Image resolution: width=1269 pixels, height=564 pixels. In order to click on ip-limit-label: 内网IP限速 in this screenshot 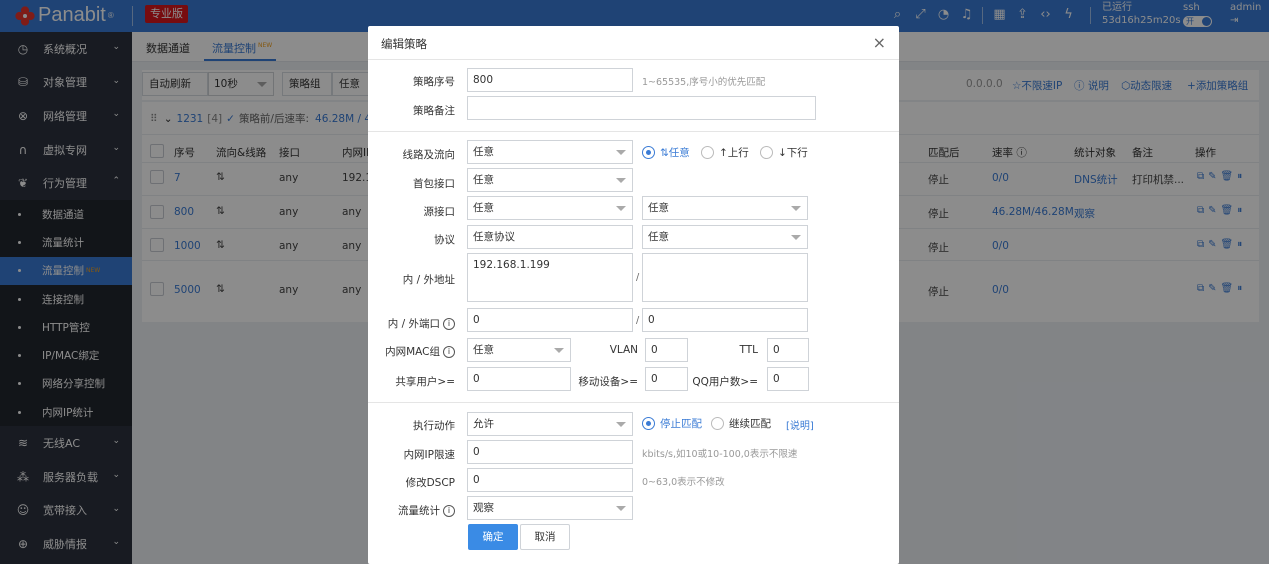, I will do `click(429, 455)`.